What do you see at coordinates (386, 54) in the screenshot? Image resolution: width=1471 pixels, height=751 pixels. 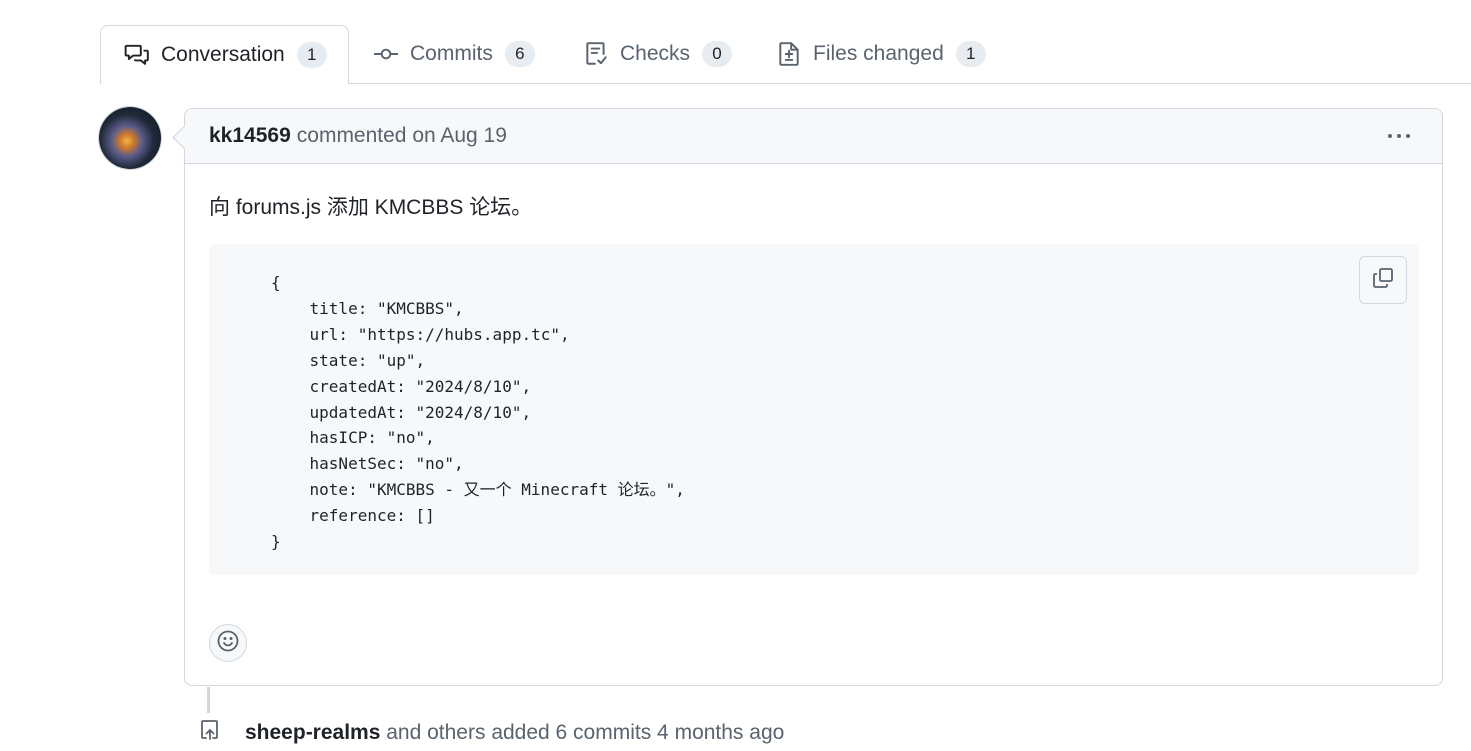 I see `git-commit-icon` at bounding box center [386, 54].